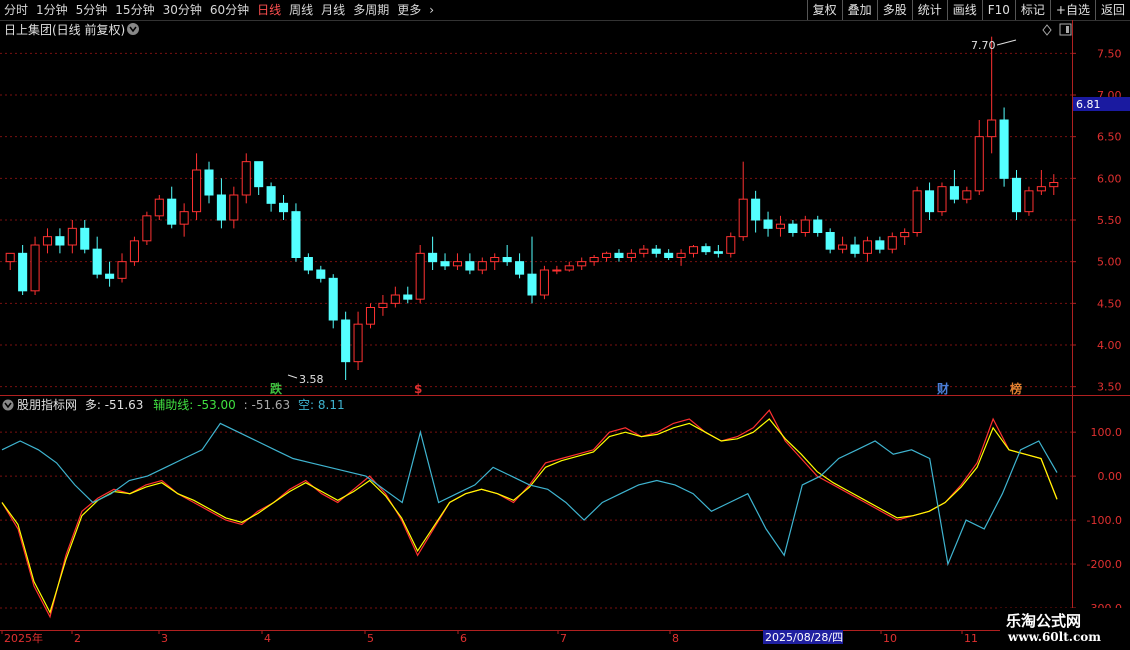 Image resolution: width=1130 pixels, height=650 pixels. I want to click on event-marker-2: 财, so click(942, 388).